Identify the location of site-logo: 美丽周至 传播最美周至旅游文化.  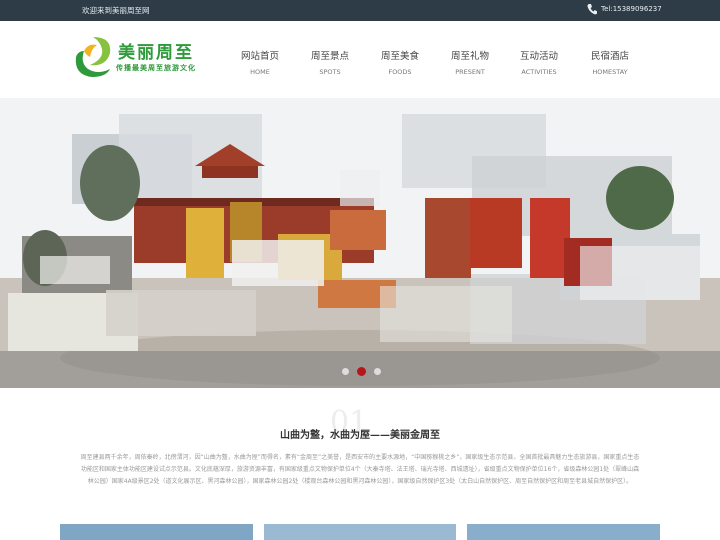
(140, 58).